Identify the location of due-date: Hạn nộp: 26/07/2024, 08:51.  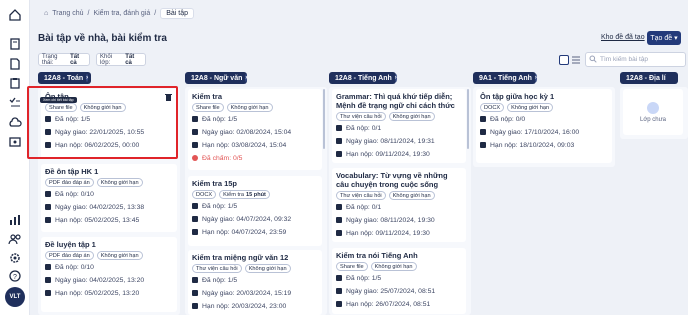
(399, 304).